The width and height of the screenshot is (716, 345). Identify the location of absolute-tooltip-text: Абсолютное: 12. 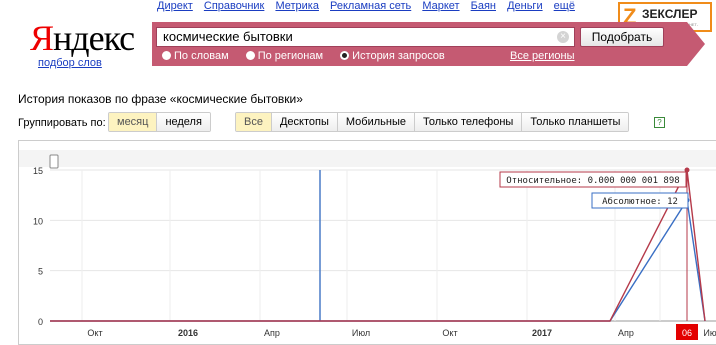
(640, 201).